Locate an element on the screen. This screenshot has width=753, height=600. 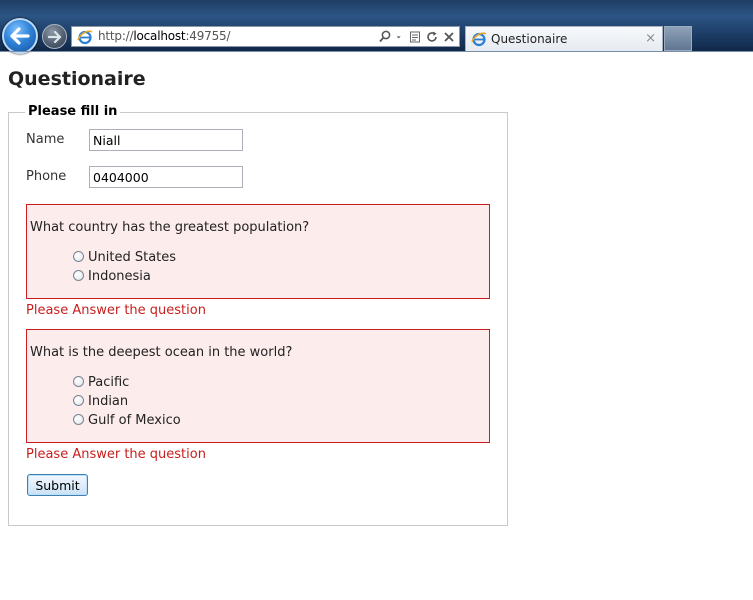
toolbar-divider is located at coordinates (376, 51).